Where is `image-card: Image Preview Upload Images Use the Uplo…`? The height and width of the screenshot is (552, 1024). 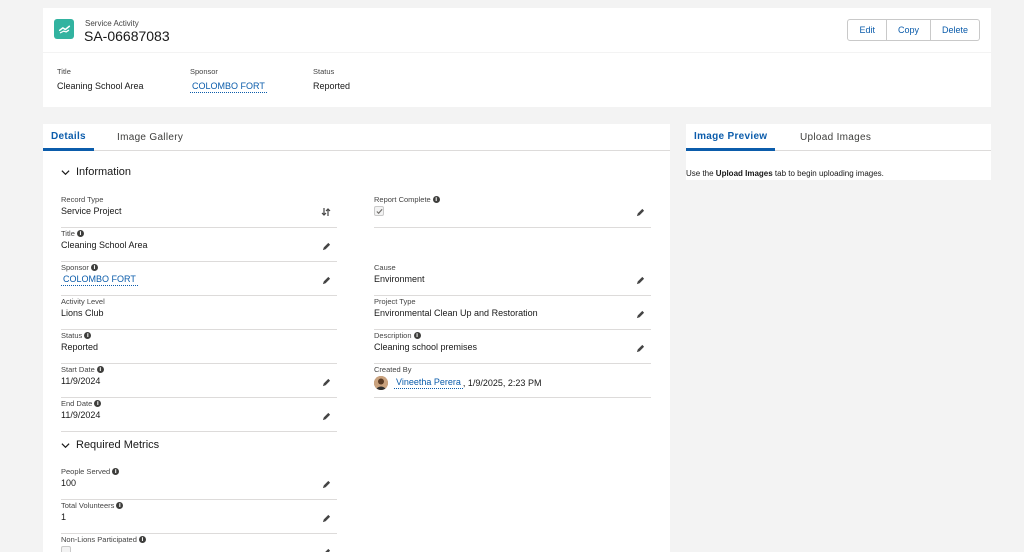 image-card: Image Preview Upload Images Use the Uplo… is located at coordinates (838, 152).